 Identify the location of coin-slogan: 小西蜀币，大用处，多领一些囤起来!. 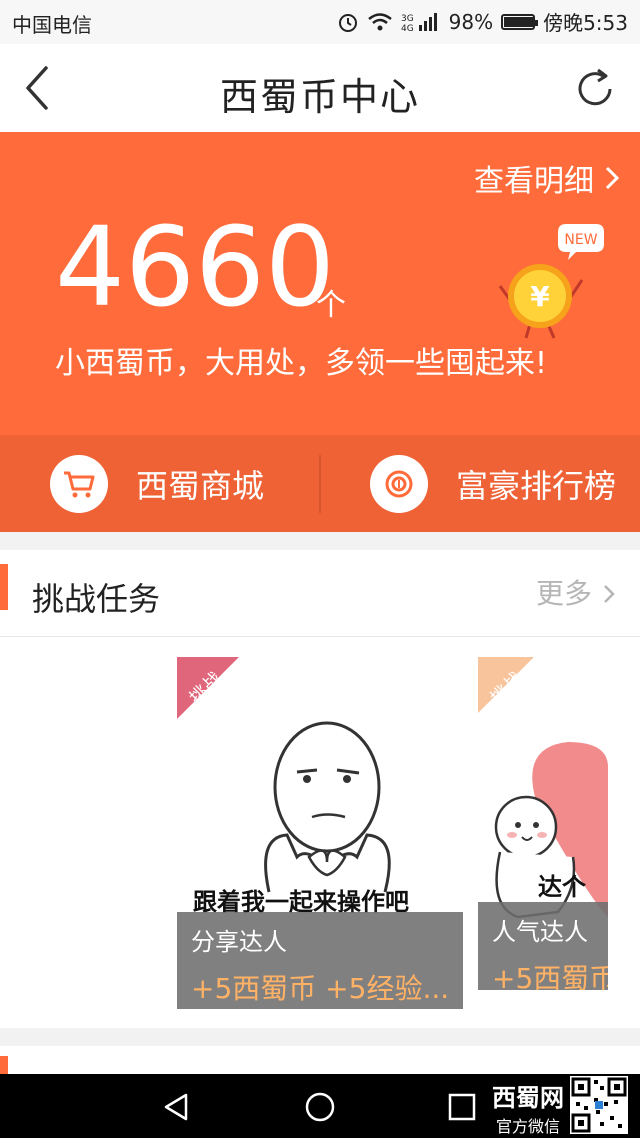
(301, 363).